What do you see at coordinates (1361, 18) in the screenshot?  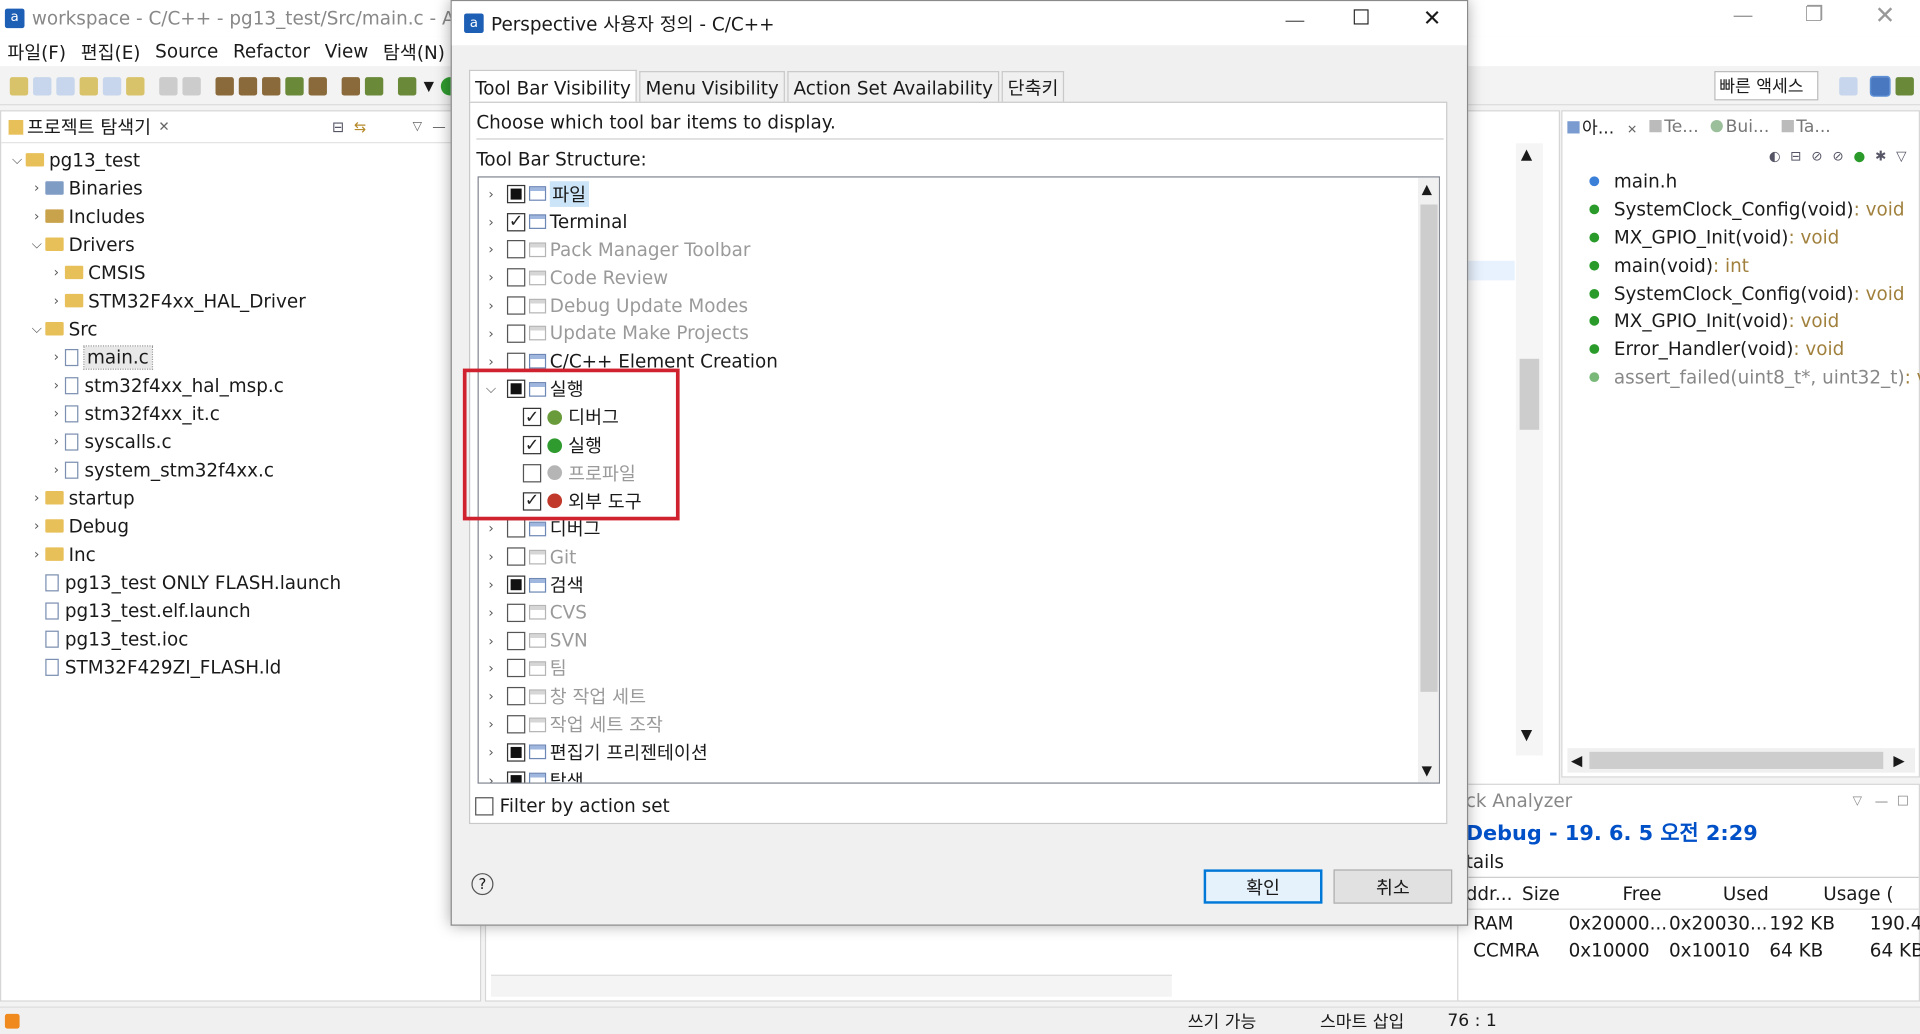 I see `dialog-maximize-icon: ☐` at bounding box center [1361, 18].